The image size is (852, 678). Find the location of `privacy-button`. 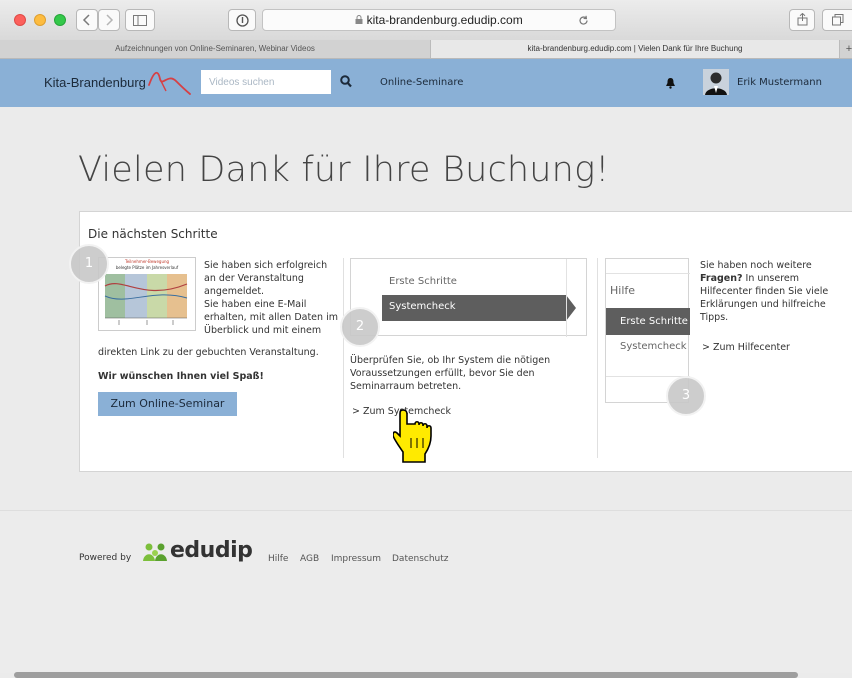

privacy-button is located at coordinates (242, 20).